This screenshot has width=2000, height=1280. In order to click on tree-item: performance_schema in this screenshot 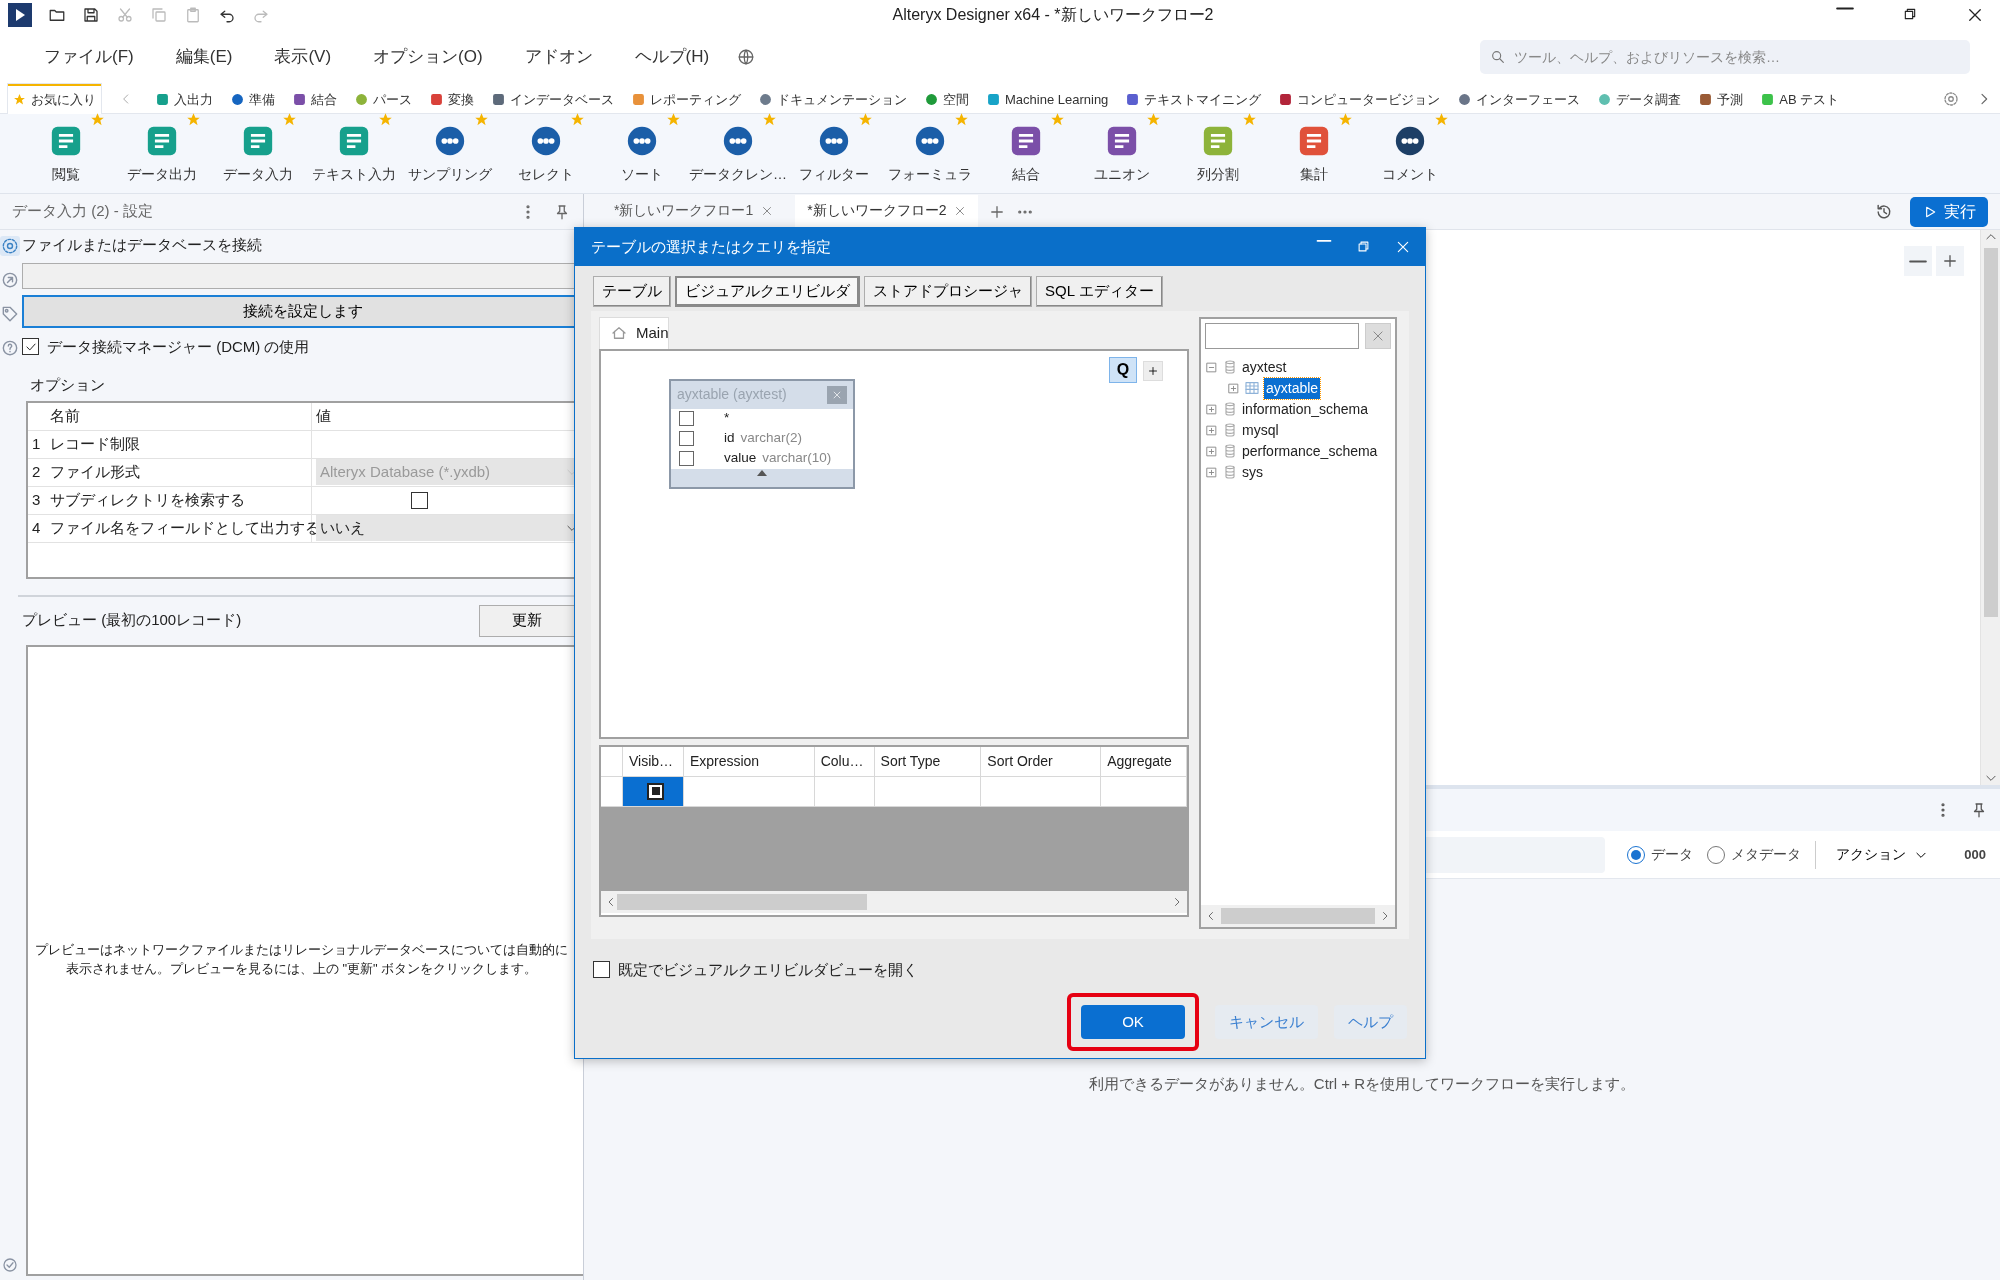, I will do `click(1310, 451)`.